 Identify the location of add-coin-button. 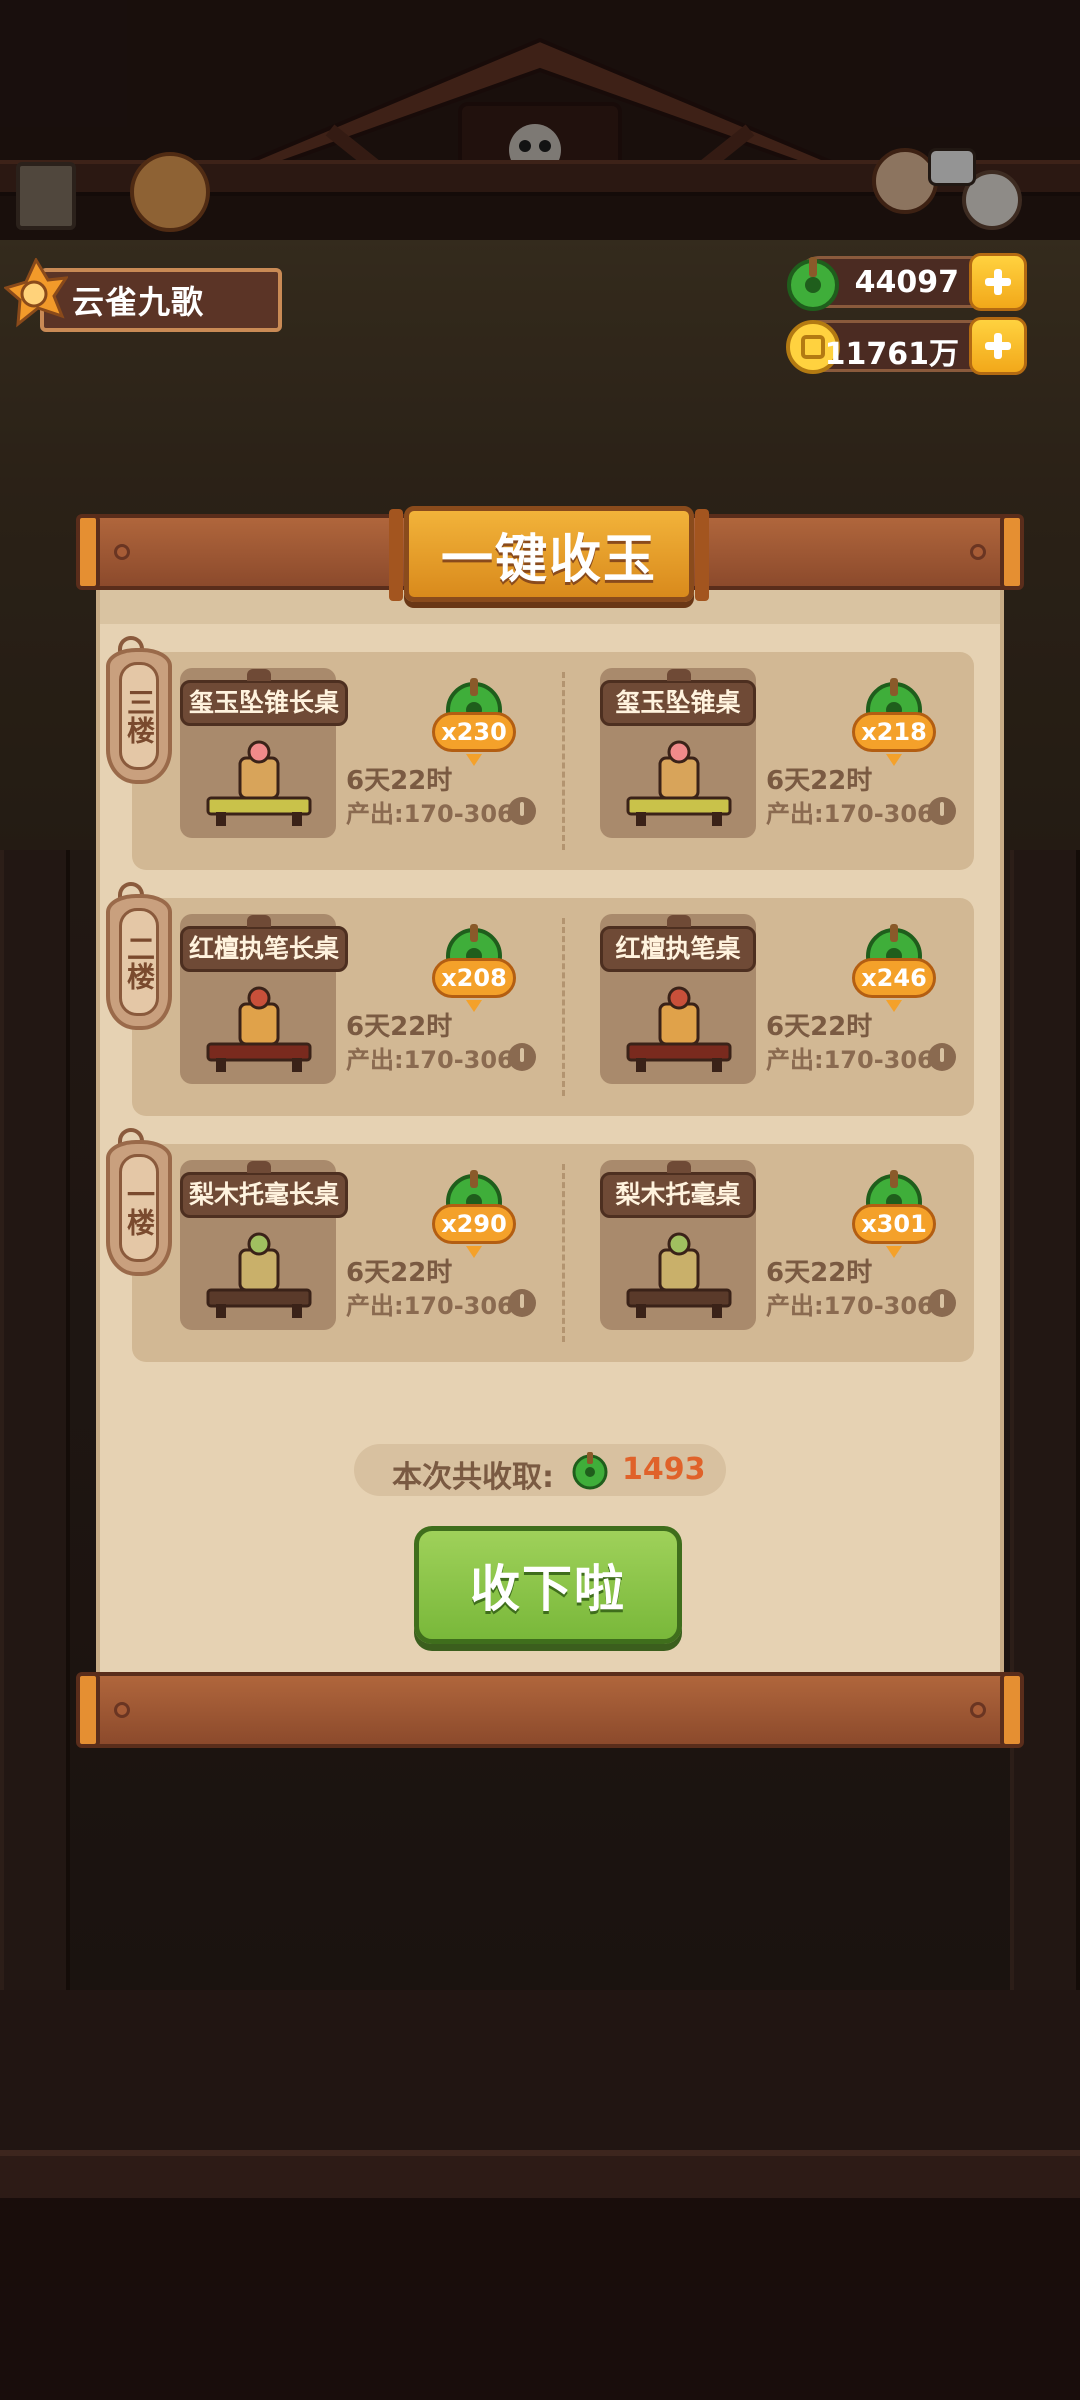
(998, 346).